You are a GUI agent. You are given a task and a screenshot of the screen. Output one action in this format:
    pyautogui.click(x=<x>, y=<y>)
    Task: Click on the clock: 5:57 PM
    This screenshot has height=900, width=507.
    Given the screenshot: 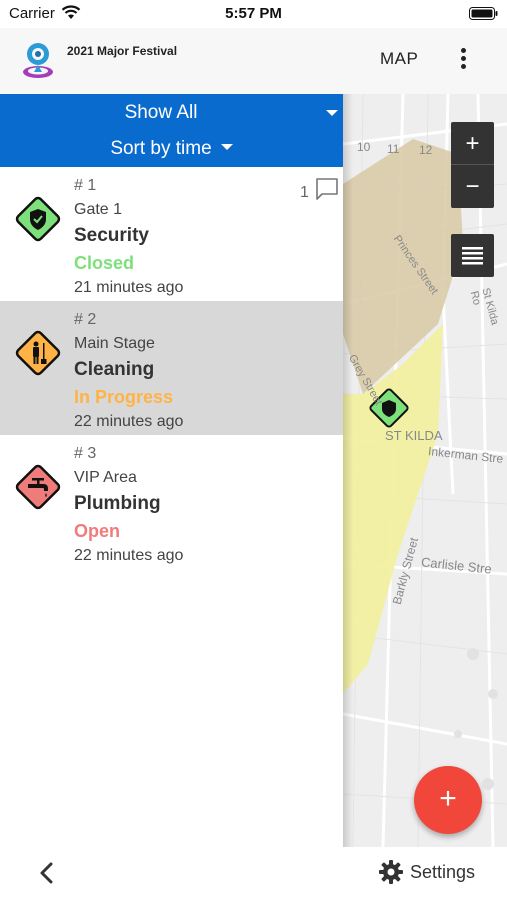 What is the action you would take?
    pyautogui.click(x=253, y=13)
    